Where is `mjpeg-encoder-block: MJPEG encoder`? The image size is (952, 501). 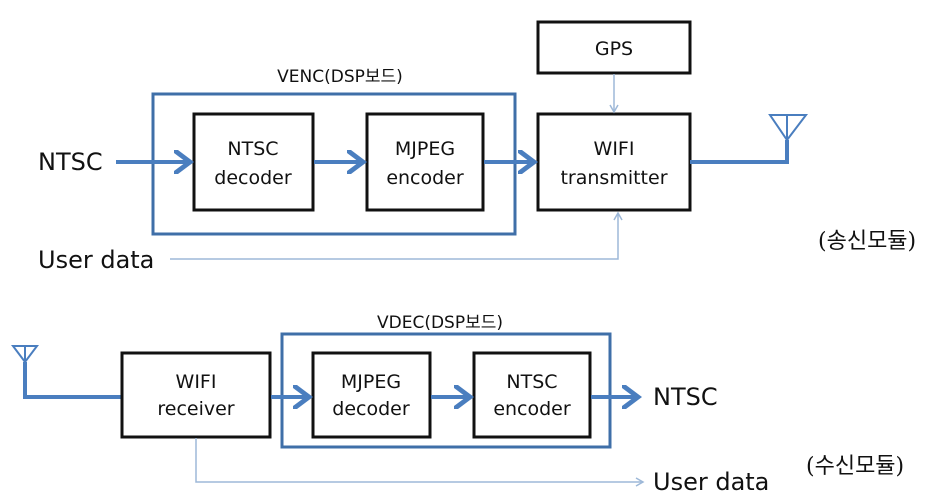 mjpeg-encoder-block: MJPEG encoder is located at coordinates (425, 162).